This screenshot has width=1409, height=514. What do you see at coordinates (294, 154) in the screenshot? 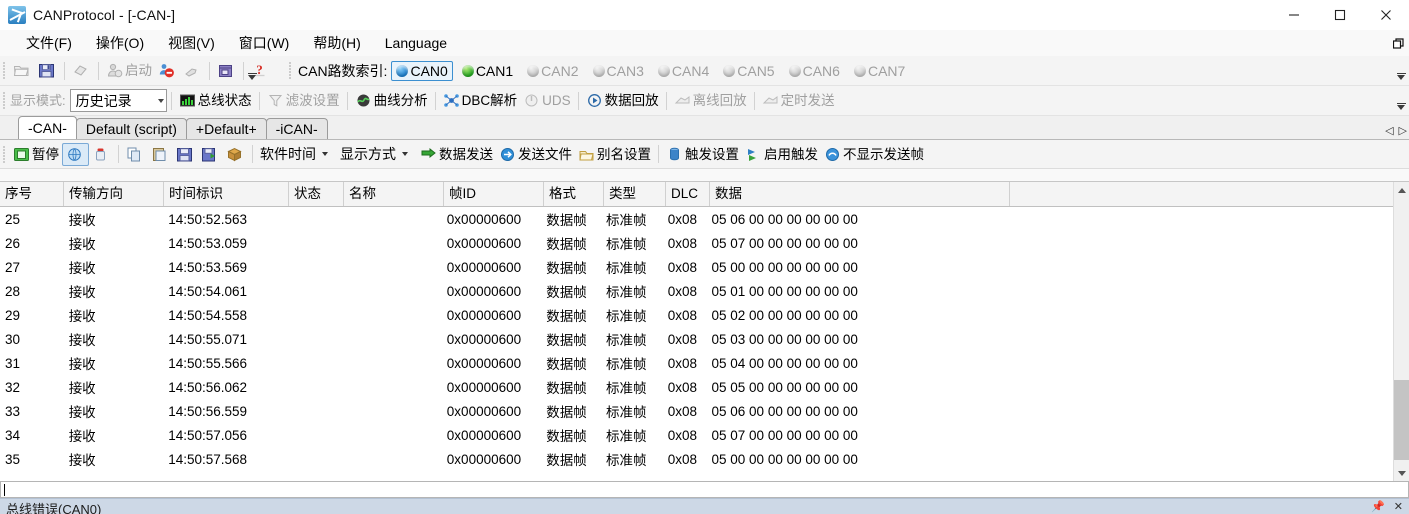
I see `time-source-menu: 软件时间` at bounding box center [294, 154].